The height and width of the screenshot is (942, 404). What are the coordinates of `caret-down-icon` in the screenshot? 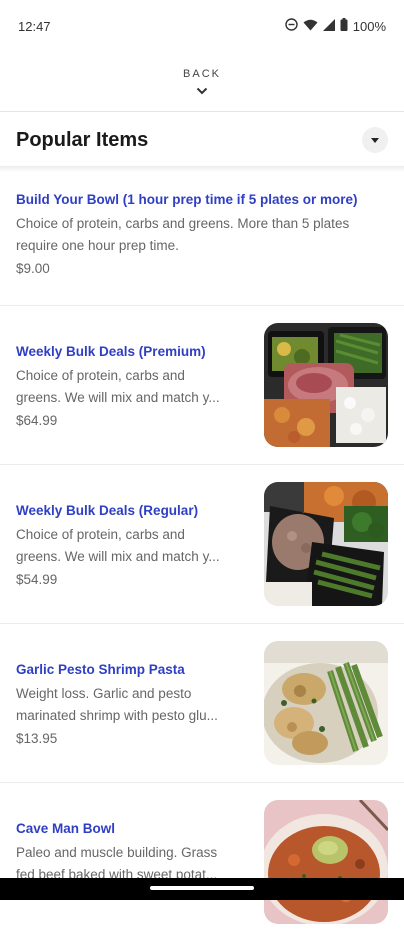 It's located at (375, 140).